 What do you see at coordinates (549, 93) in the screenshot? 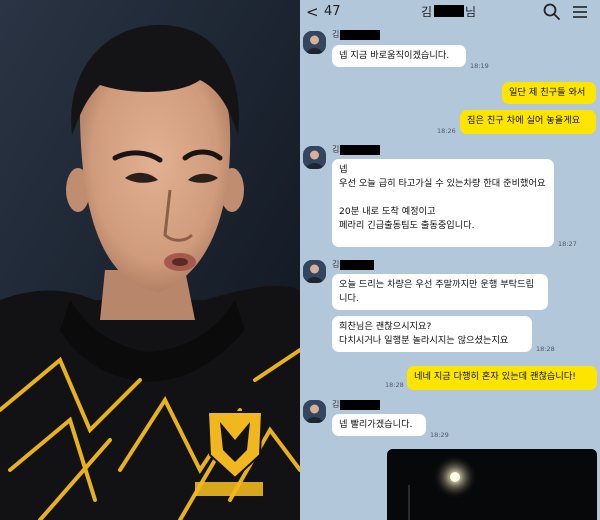
I see `message-bubble: 일단 제 친구들 와서` at bounding box center [549, 93].